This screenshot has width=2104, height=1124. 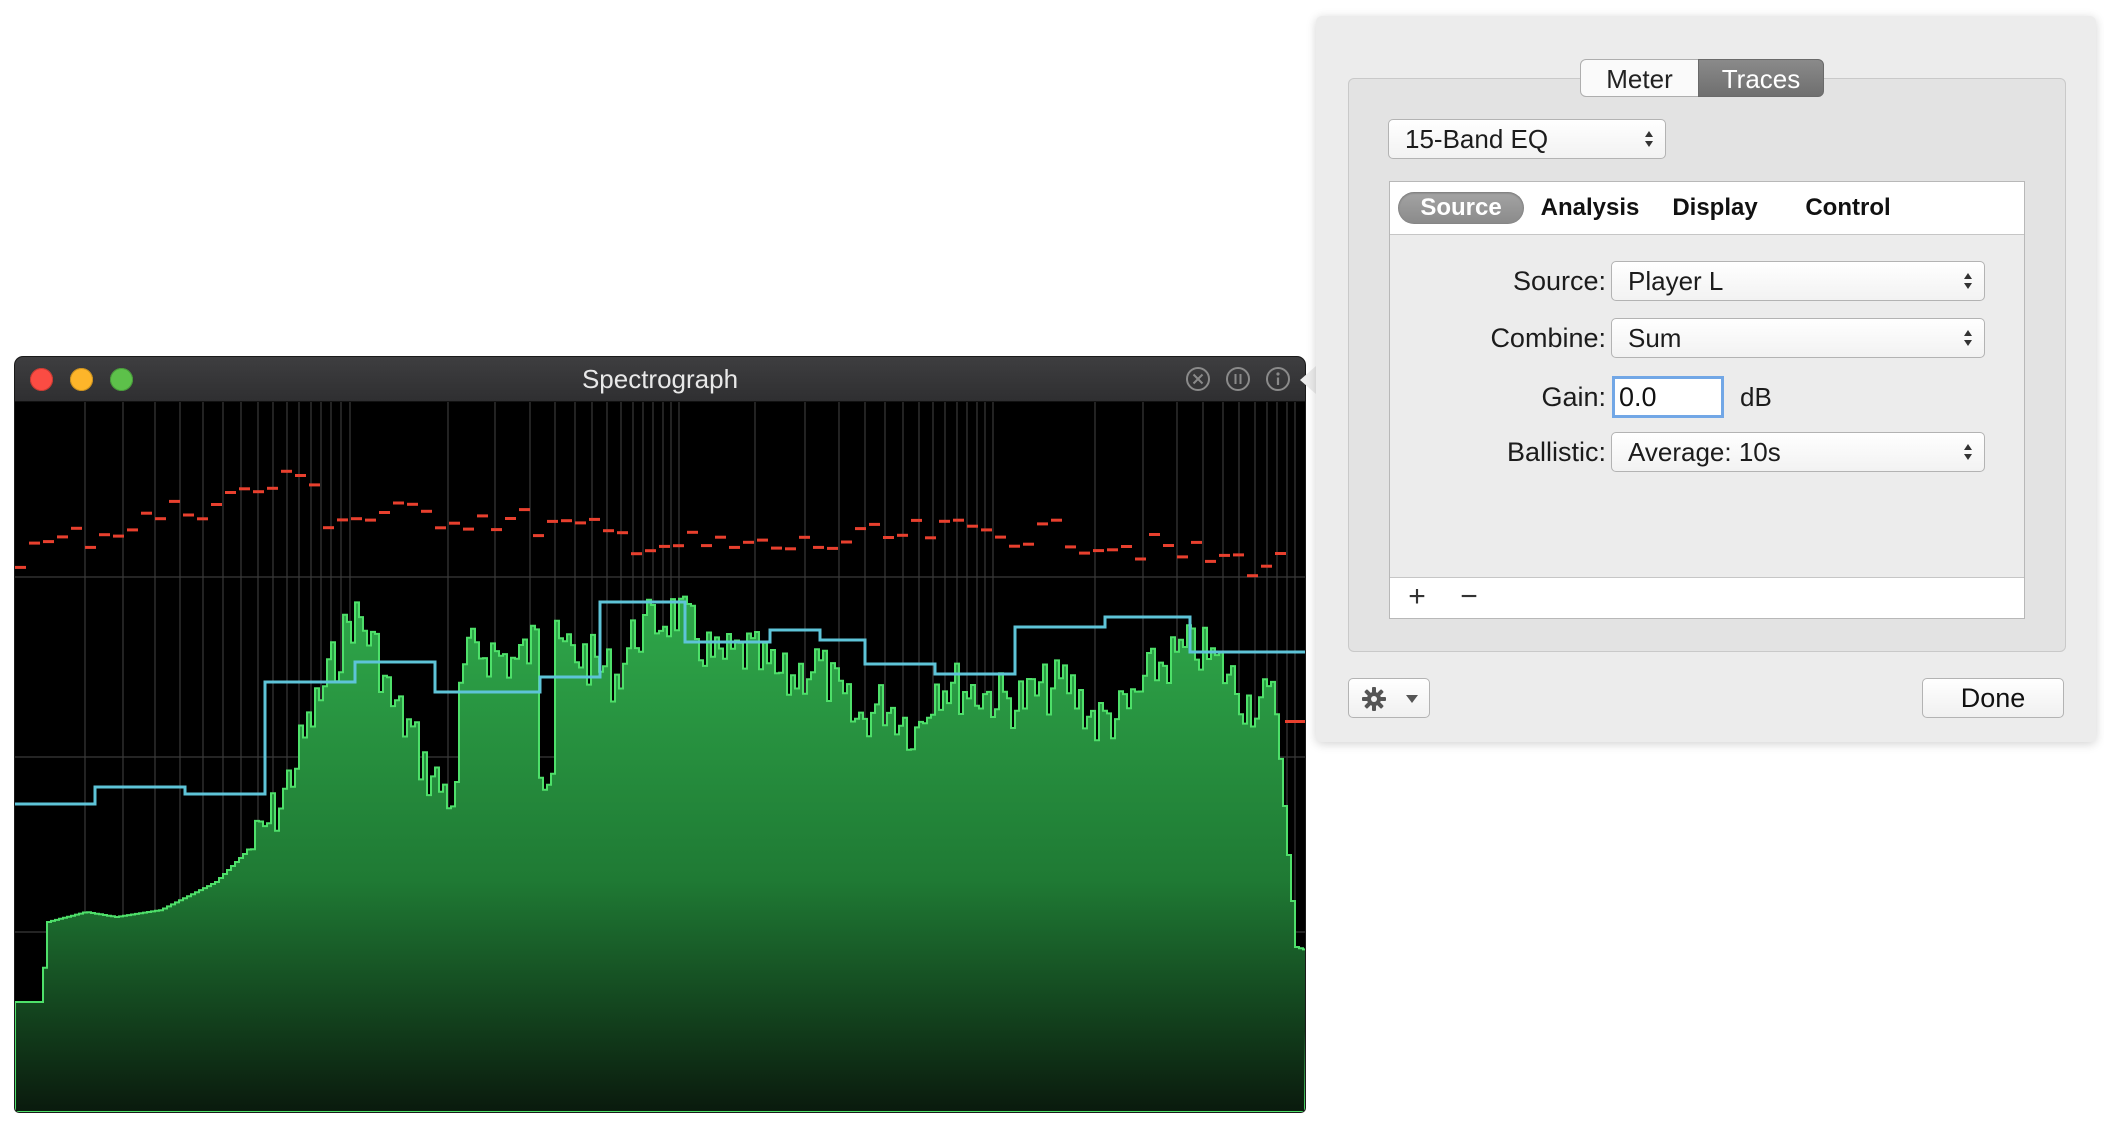 I want to click on add-trace-button: +, so click(x=1417, y=597).